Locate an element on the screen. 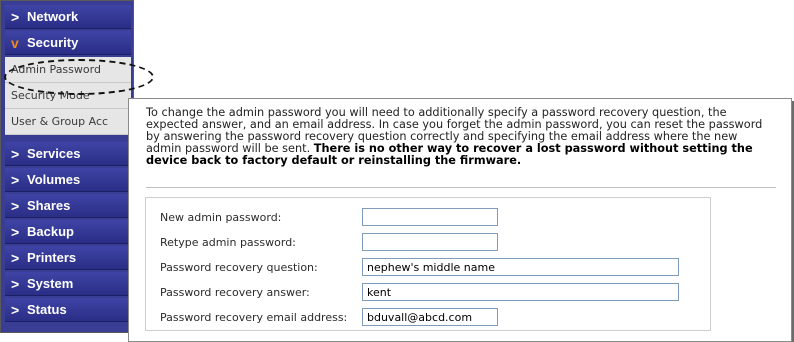 This screenshot has height=342, width=794. nav-label: Volumes is located at coordinates (54, 179).